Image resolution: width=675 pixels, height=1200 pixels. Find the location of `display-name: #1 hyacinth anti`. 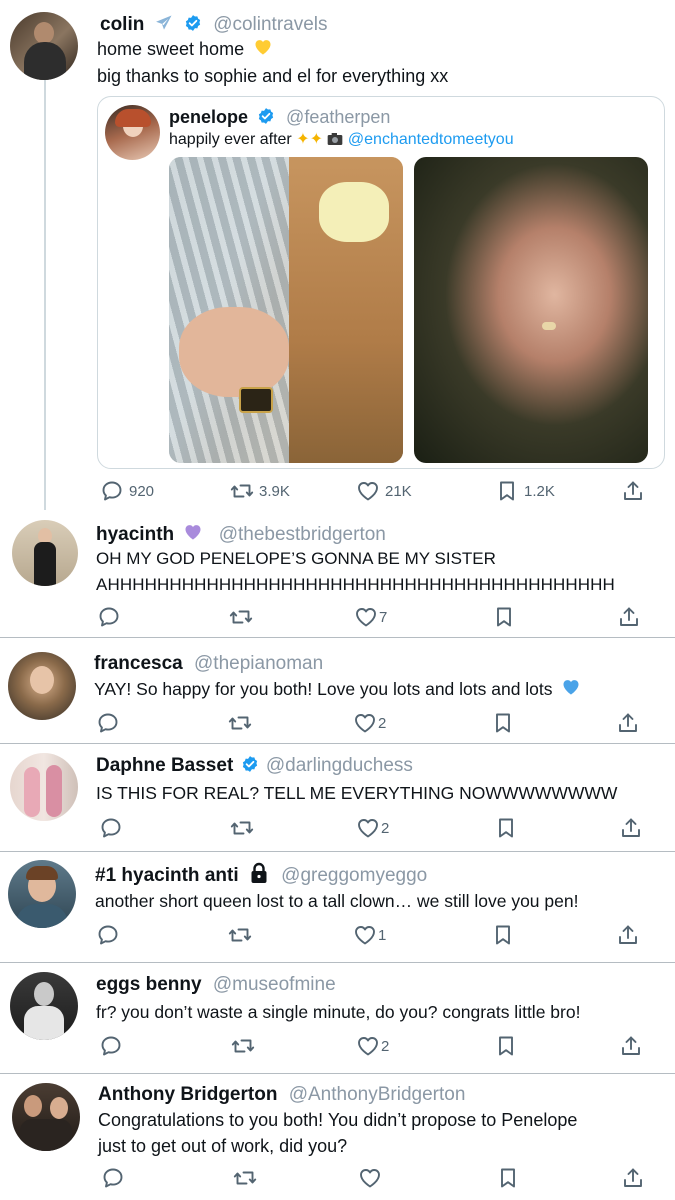

display-name: #1 hyacinth anti is located at coordinates (167, 875).